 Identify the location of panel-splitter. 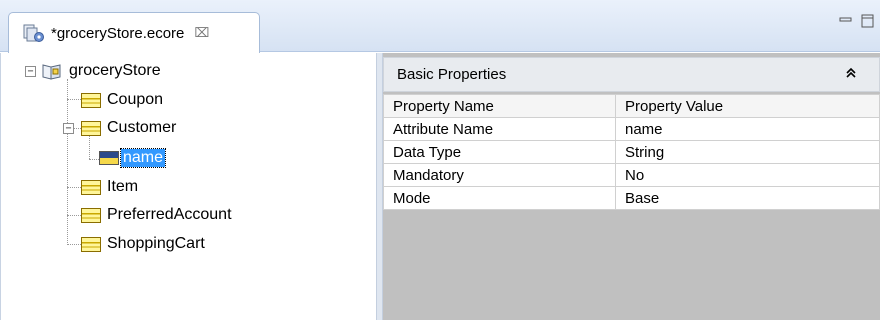
(379, 186).